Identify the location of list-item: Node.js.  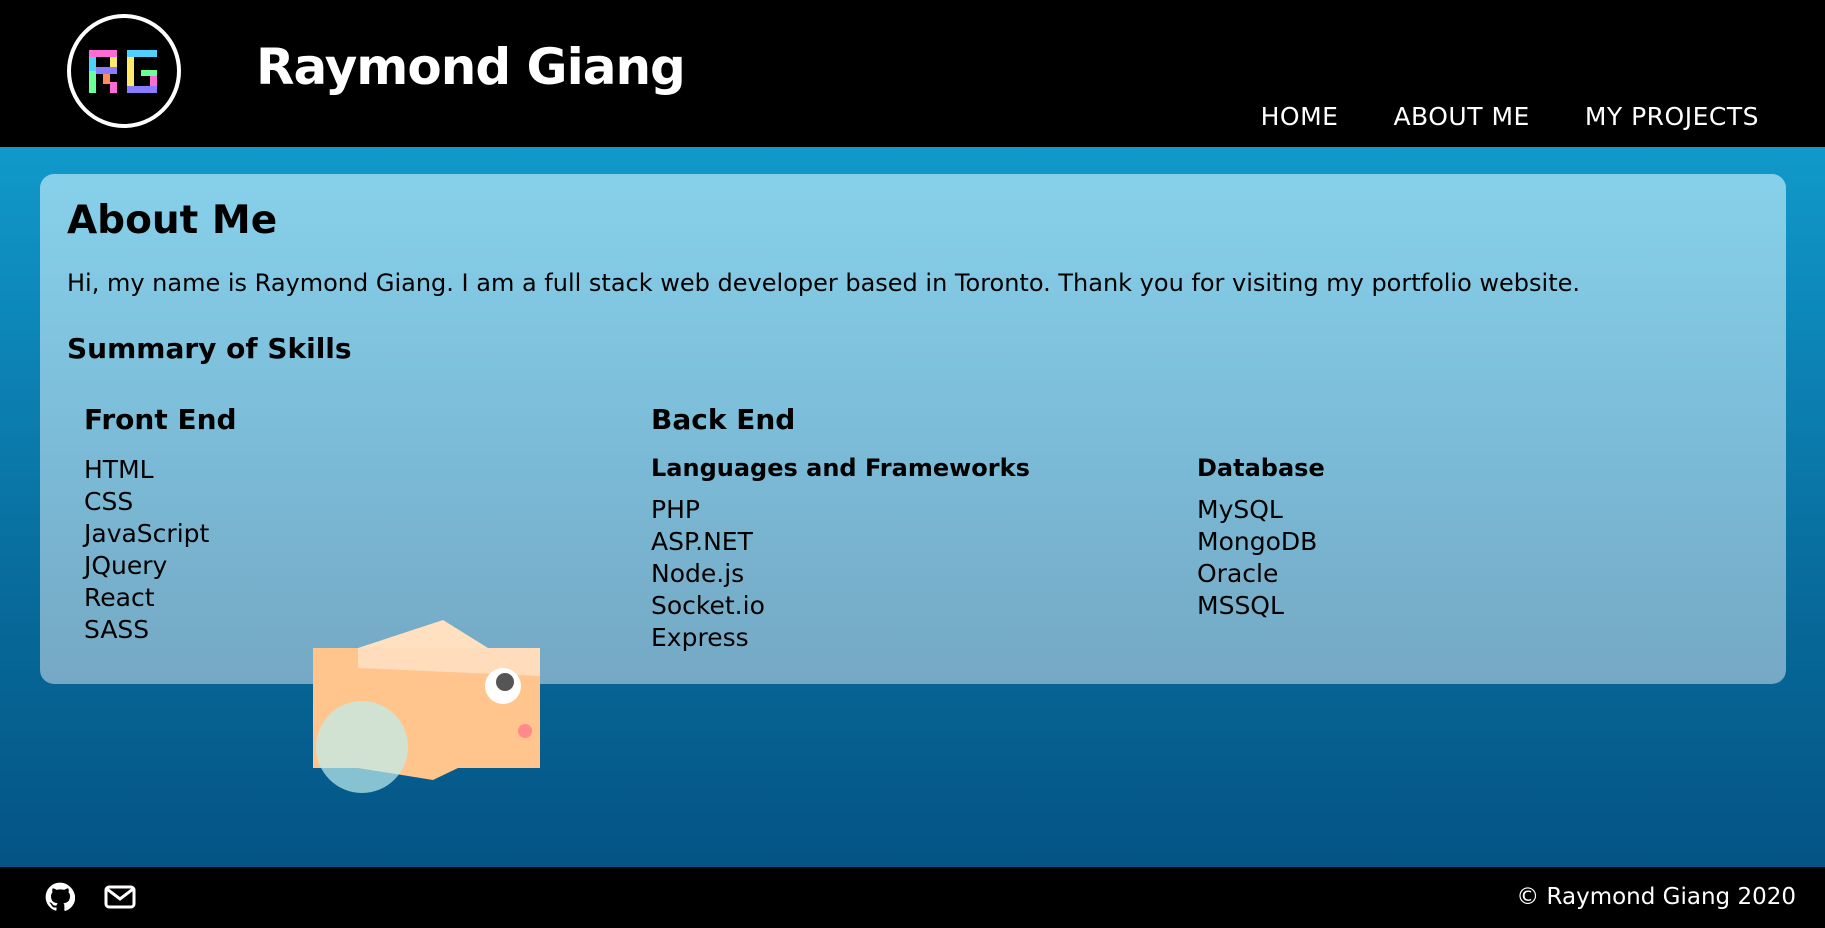
(698, 573).